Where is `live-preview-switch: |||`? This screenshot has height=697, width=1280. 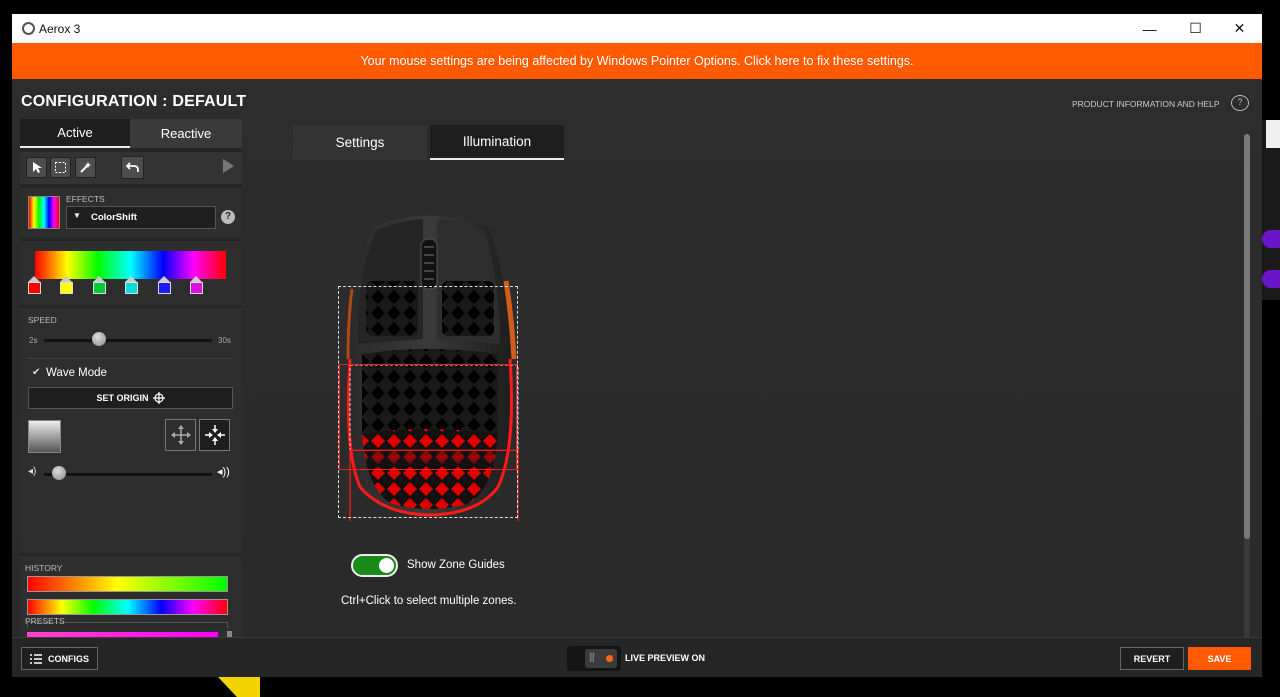 live-preview-switch: ||| is located at coordinates (594, 658).